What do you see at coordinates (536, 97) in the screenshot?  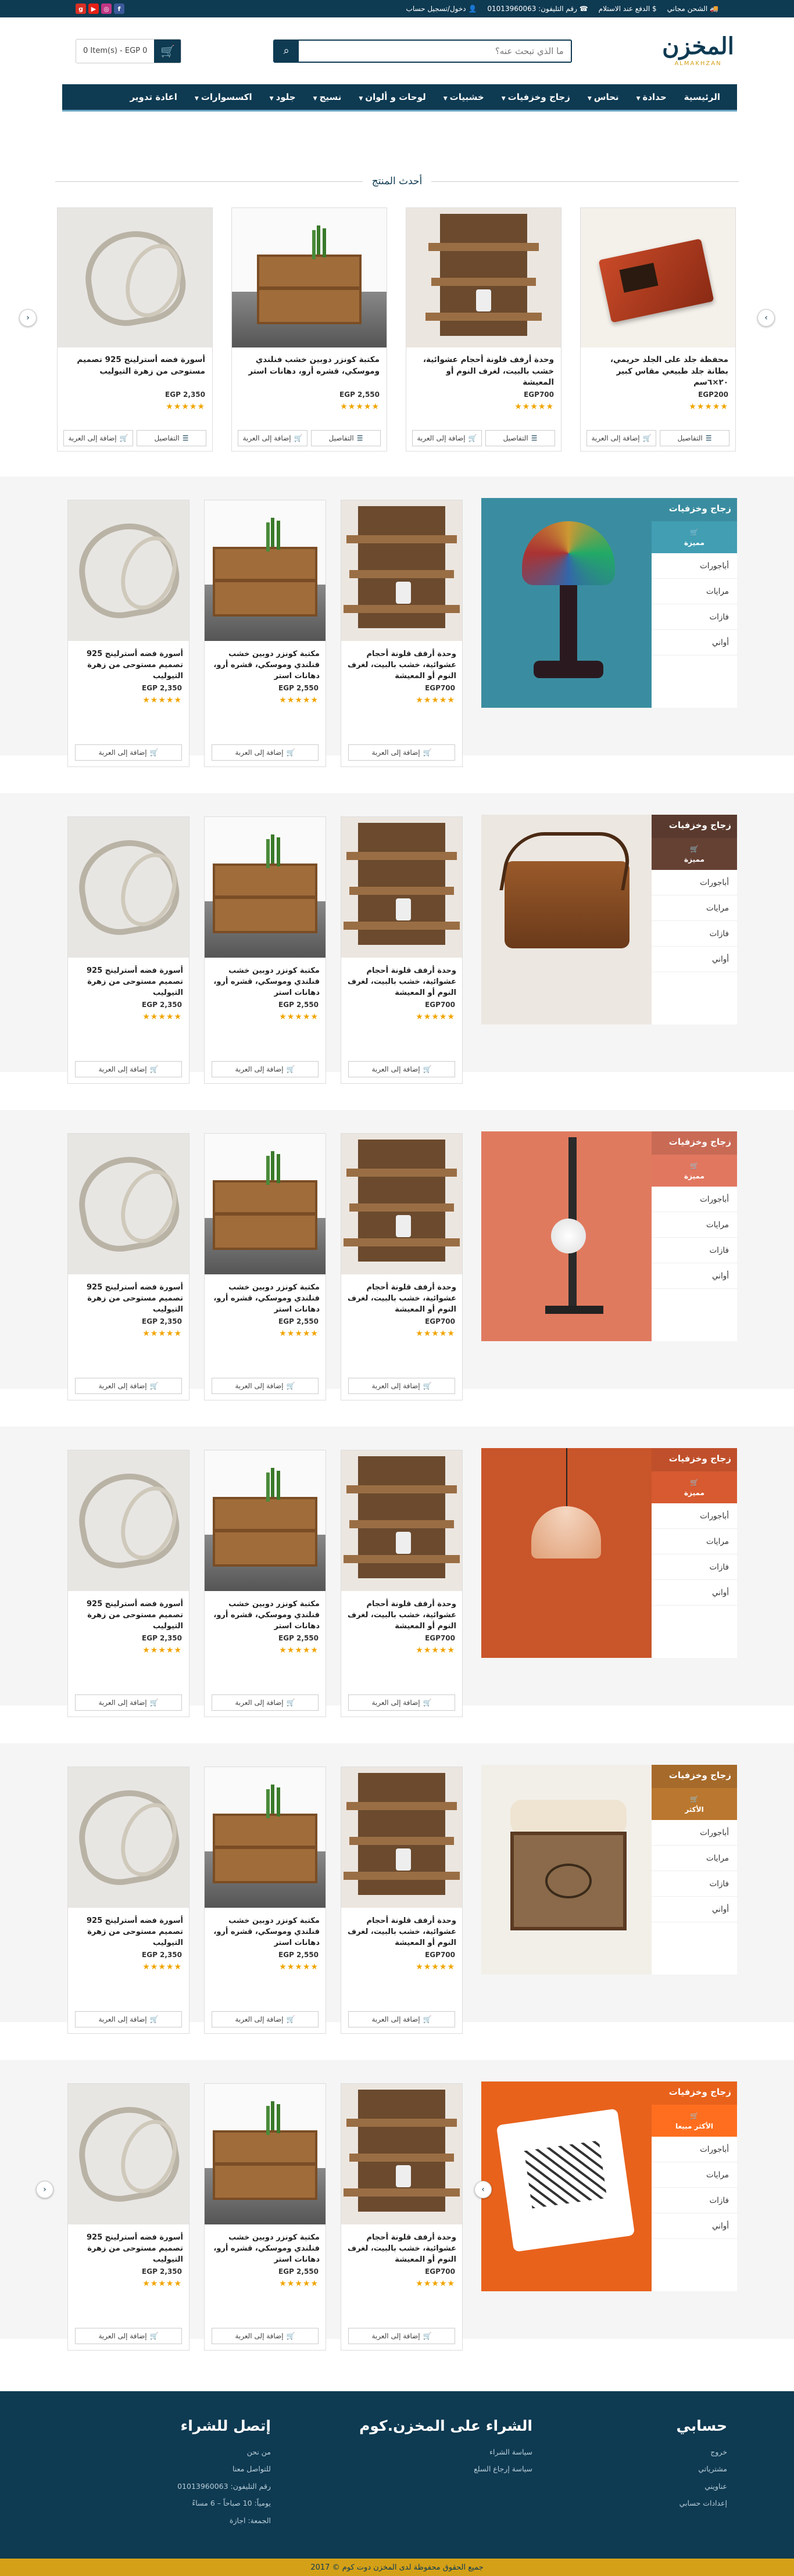 I see `nav-item-3: زجاج وخزفيات▼` at bounding box center [536, 97].